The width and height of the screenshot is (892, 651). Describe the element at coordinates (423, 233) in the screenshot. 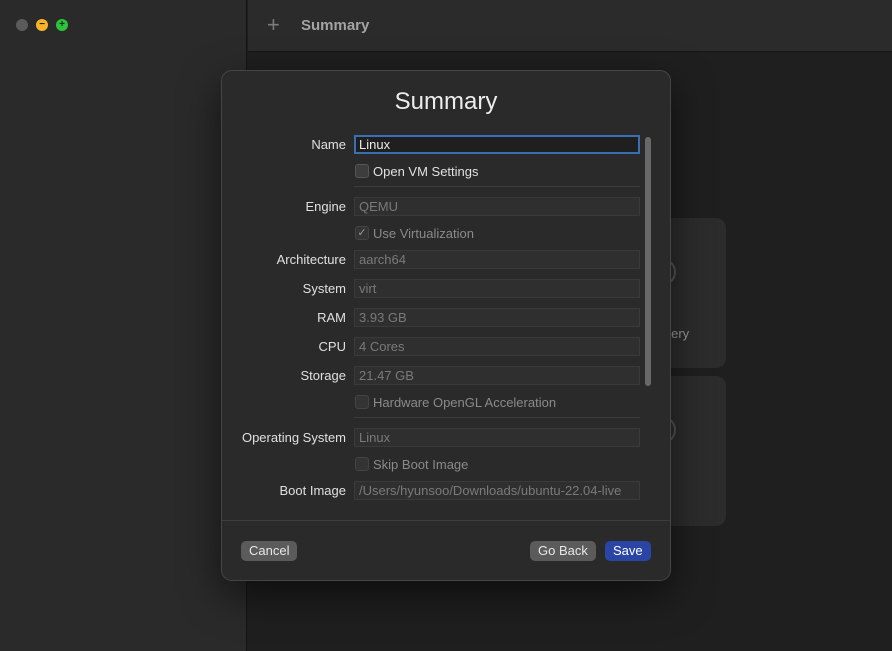

I see `use-virtualization-label: Use Virtualization` at that location.